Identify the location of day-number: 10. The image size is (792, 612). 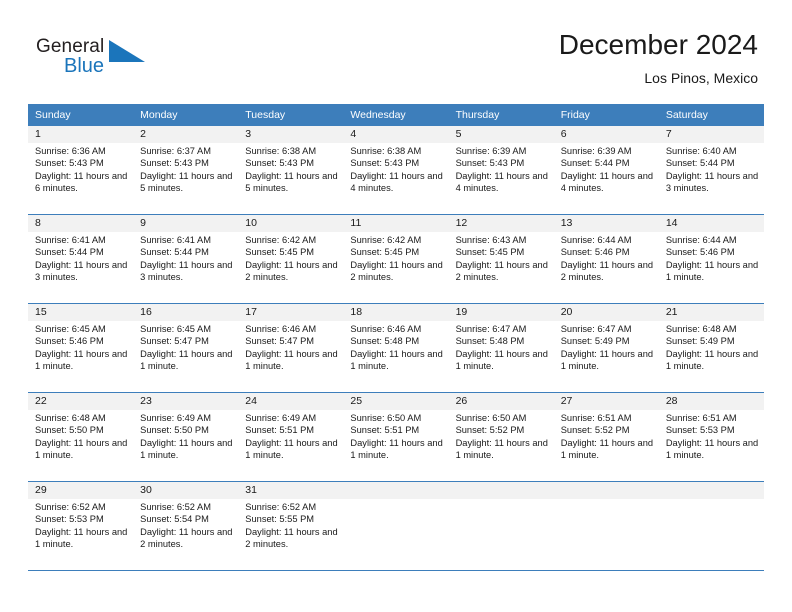
(290, 223).